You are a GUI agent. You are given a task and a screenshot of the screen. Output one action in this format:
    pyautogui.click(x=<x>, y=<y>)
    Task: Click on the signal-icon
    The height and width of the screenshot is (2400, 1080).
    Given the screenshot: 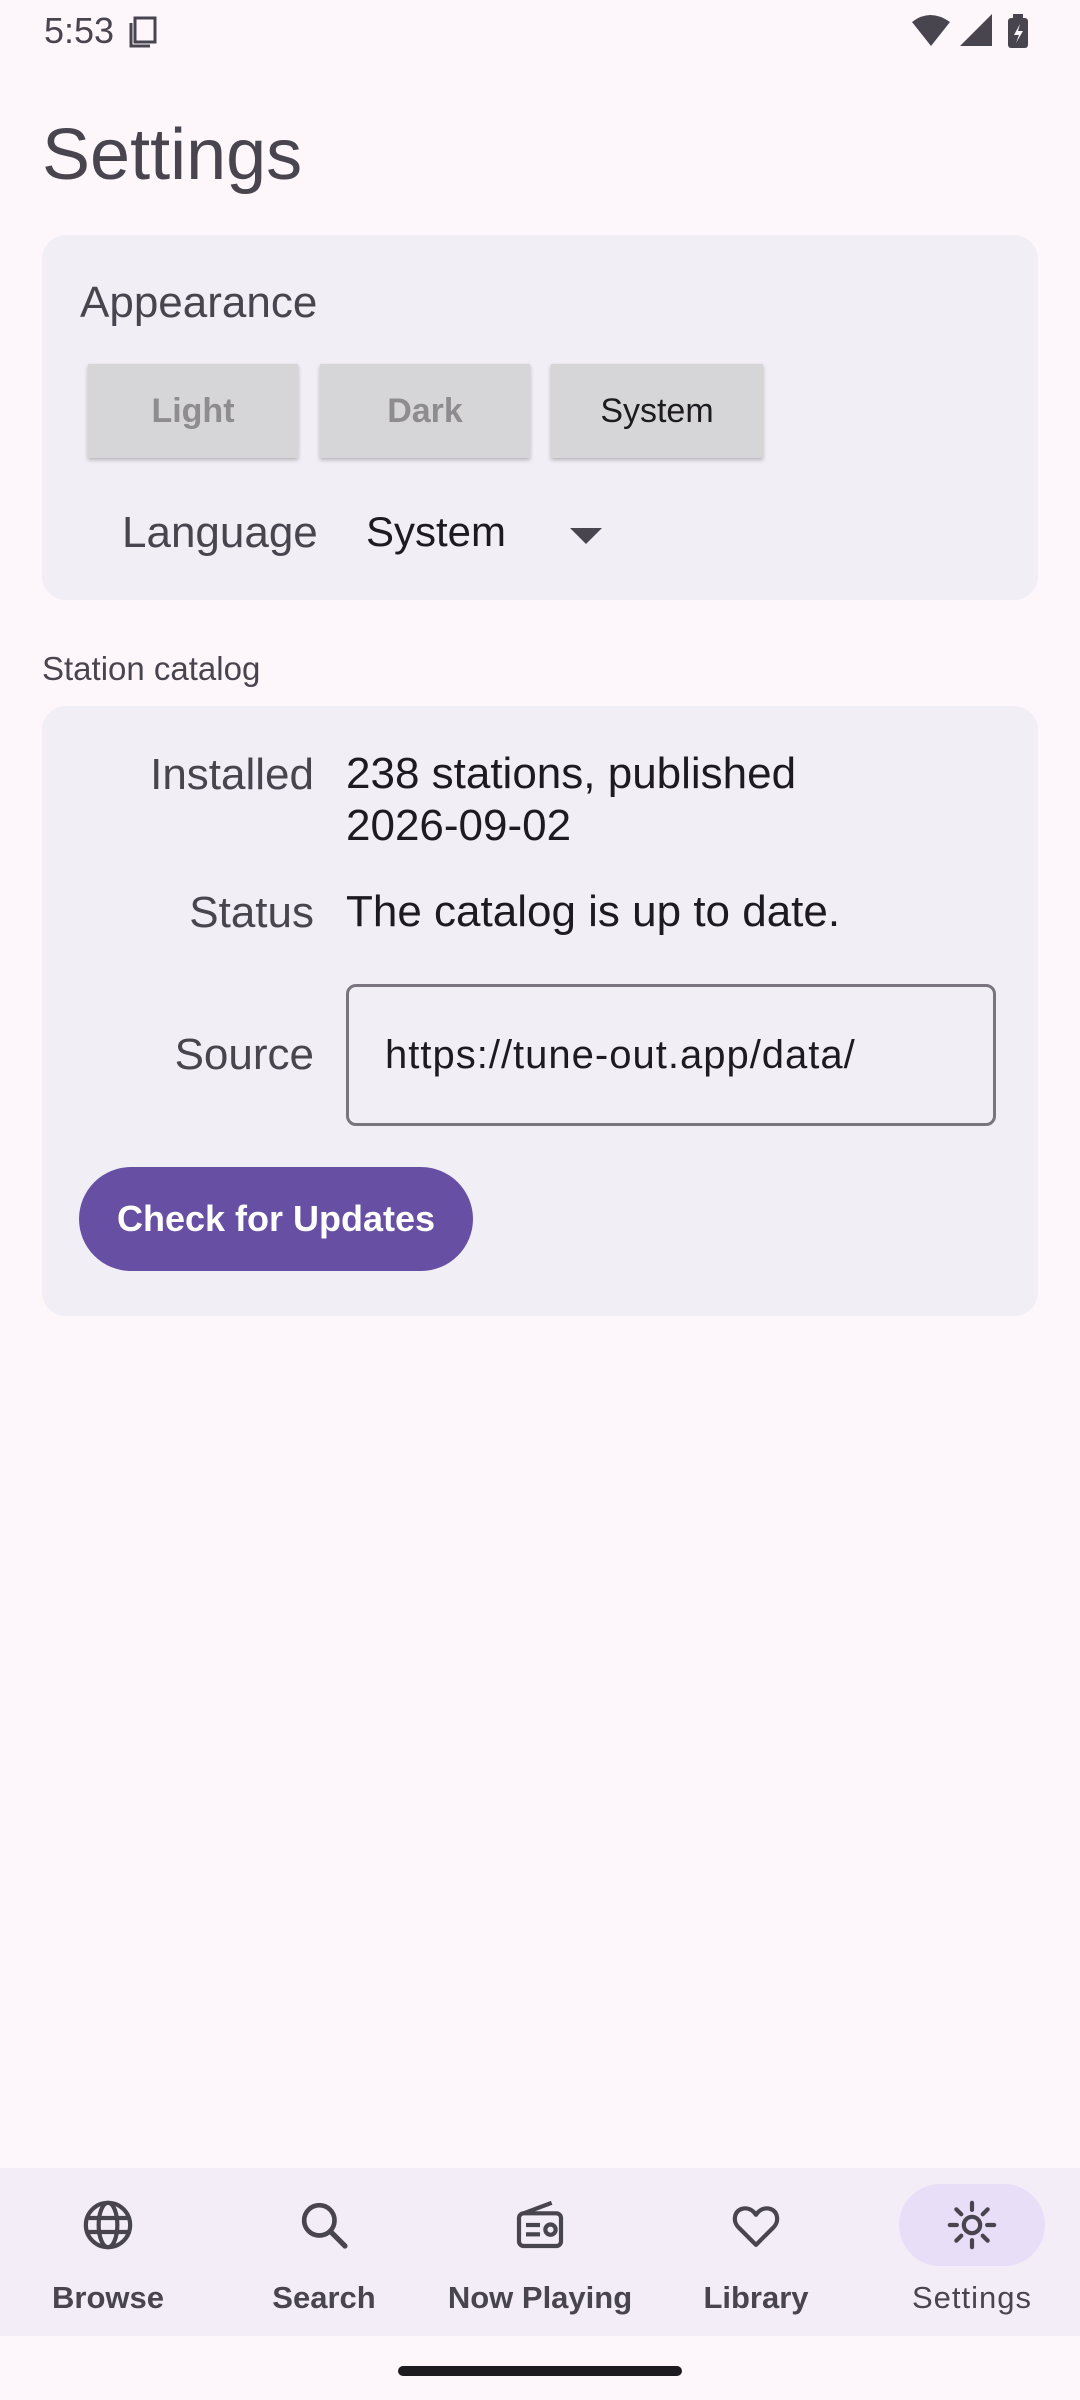 What is the action you would take?
    pyautogui.click(x=976, y=30)
    